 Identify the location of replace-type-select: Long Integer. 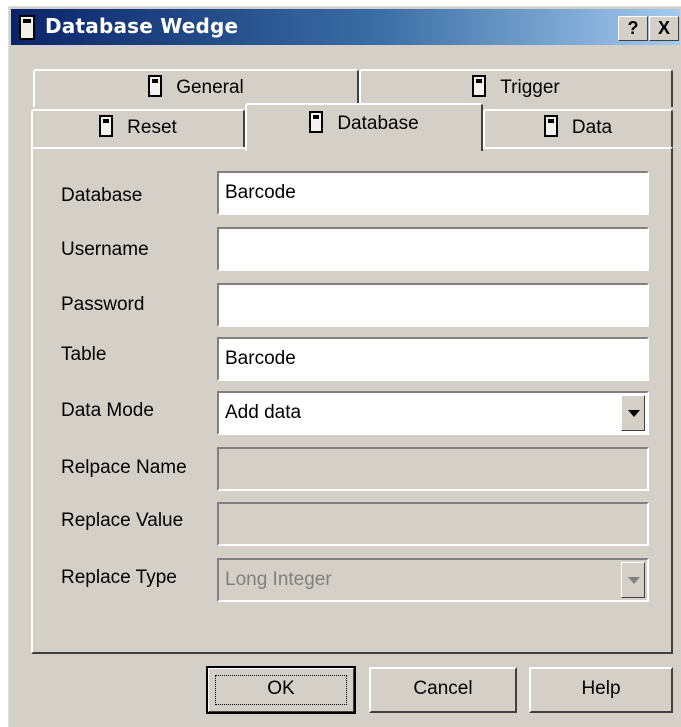
(433, 580).